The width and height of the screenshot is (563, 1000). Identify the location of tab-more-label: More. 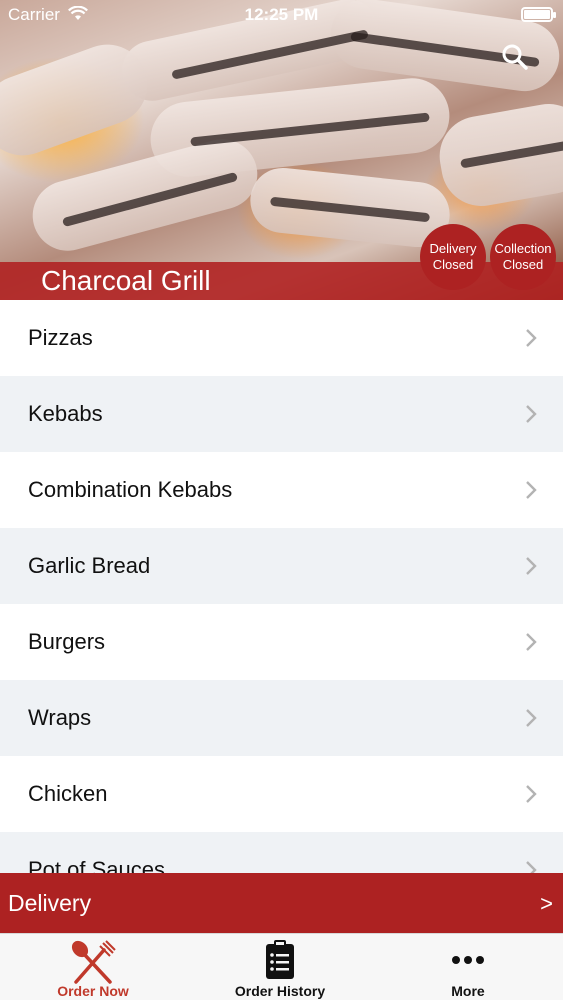
(468, 991).